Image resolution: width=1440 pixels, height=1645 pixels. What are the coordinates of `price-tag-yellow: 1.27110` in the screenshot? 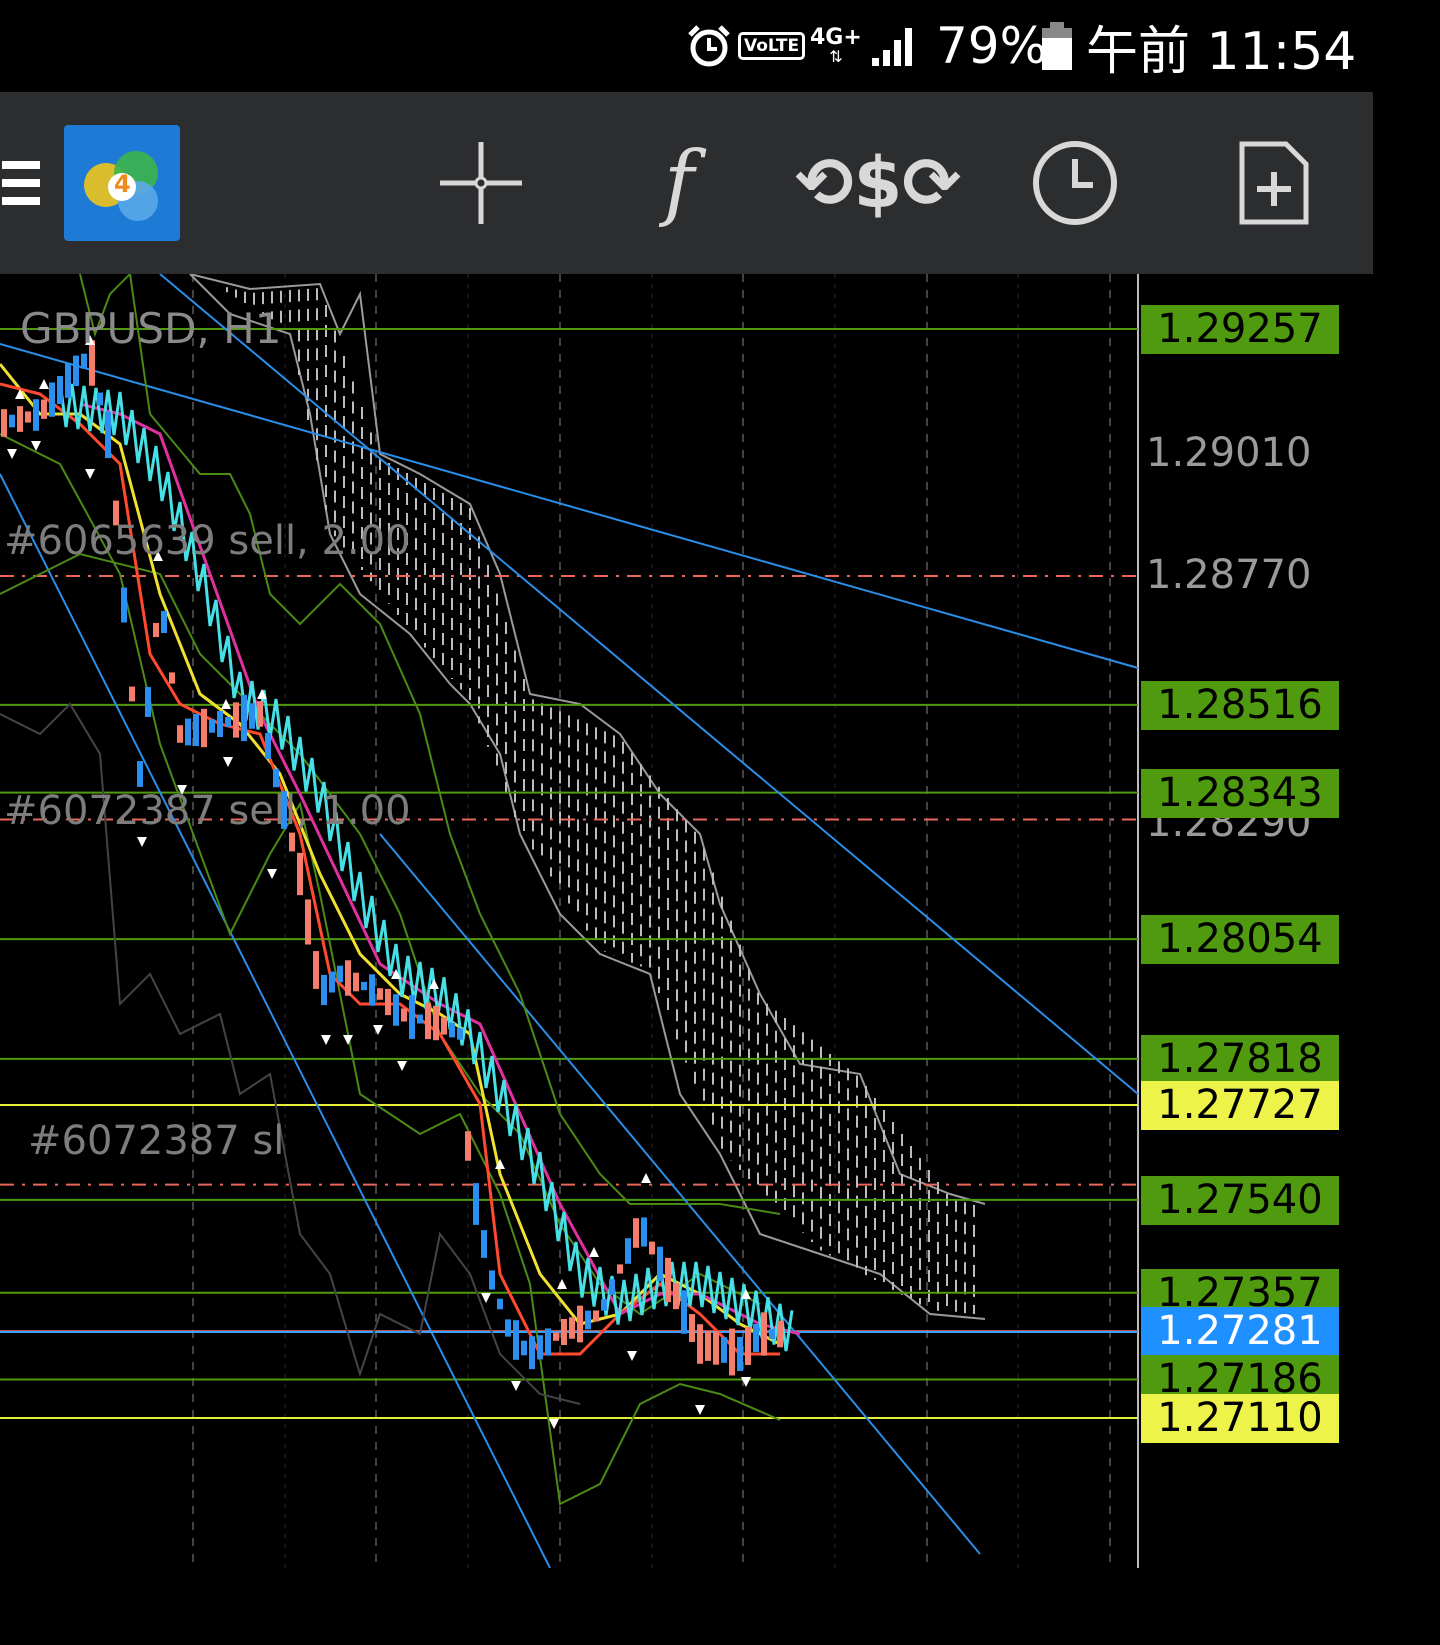 It's located at (1240, 1418).